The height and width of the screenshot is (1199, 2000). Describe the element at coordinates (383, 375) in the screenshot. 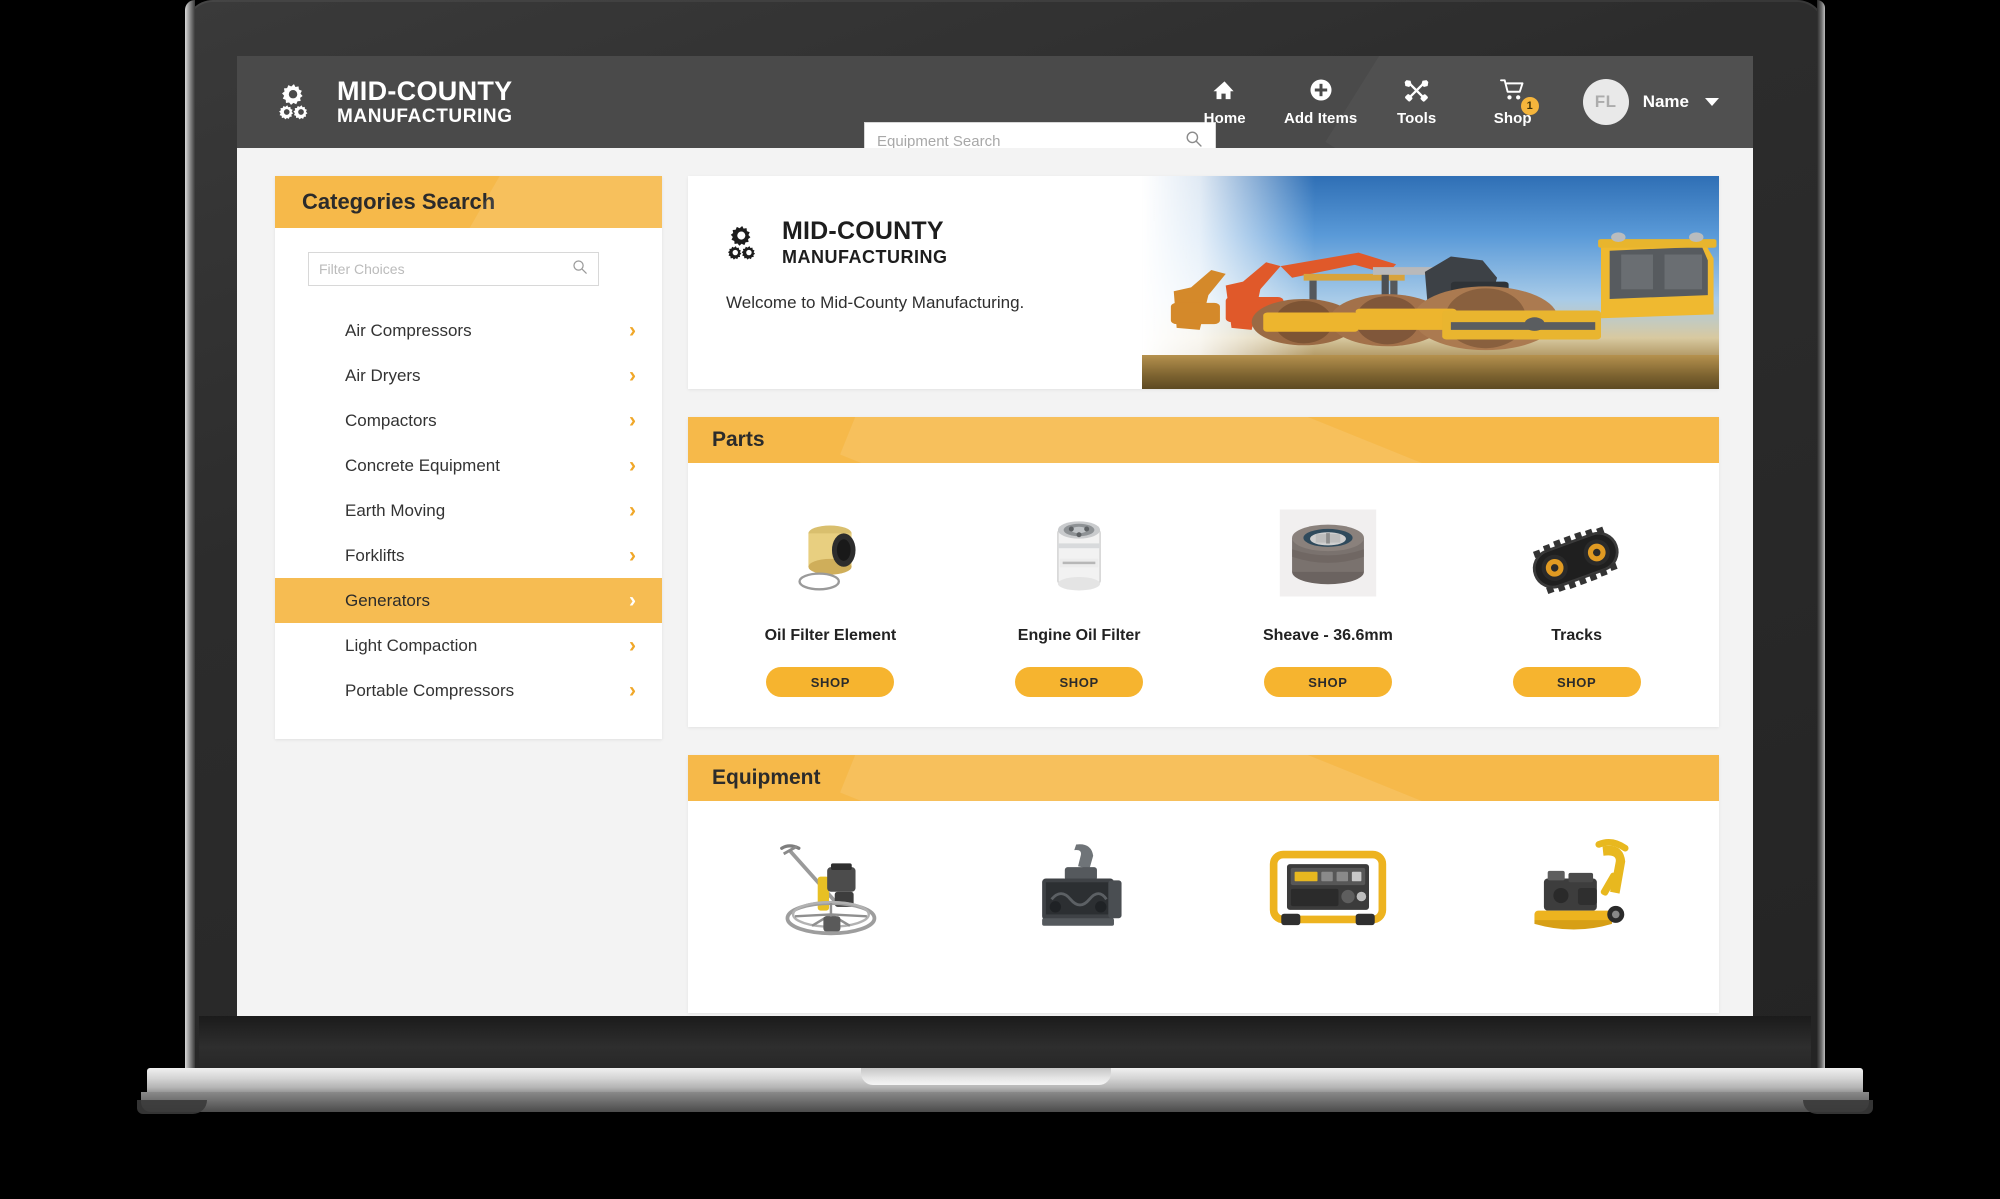

I see `category-label: Air Dryers` at that location.